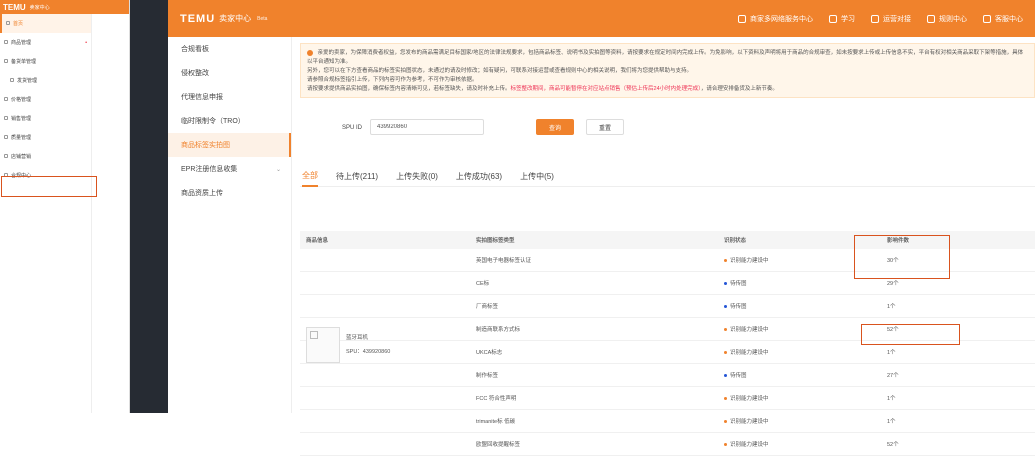 This screenshot has height=456, width=1035. I want to click on highlight-box-ce-manufacturer, so click(902, 257).